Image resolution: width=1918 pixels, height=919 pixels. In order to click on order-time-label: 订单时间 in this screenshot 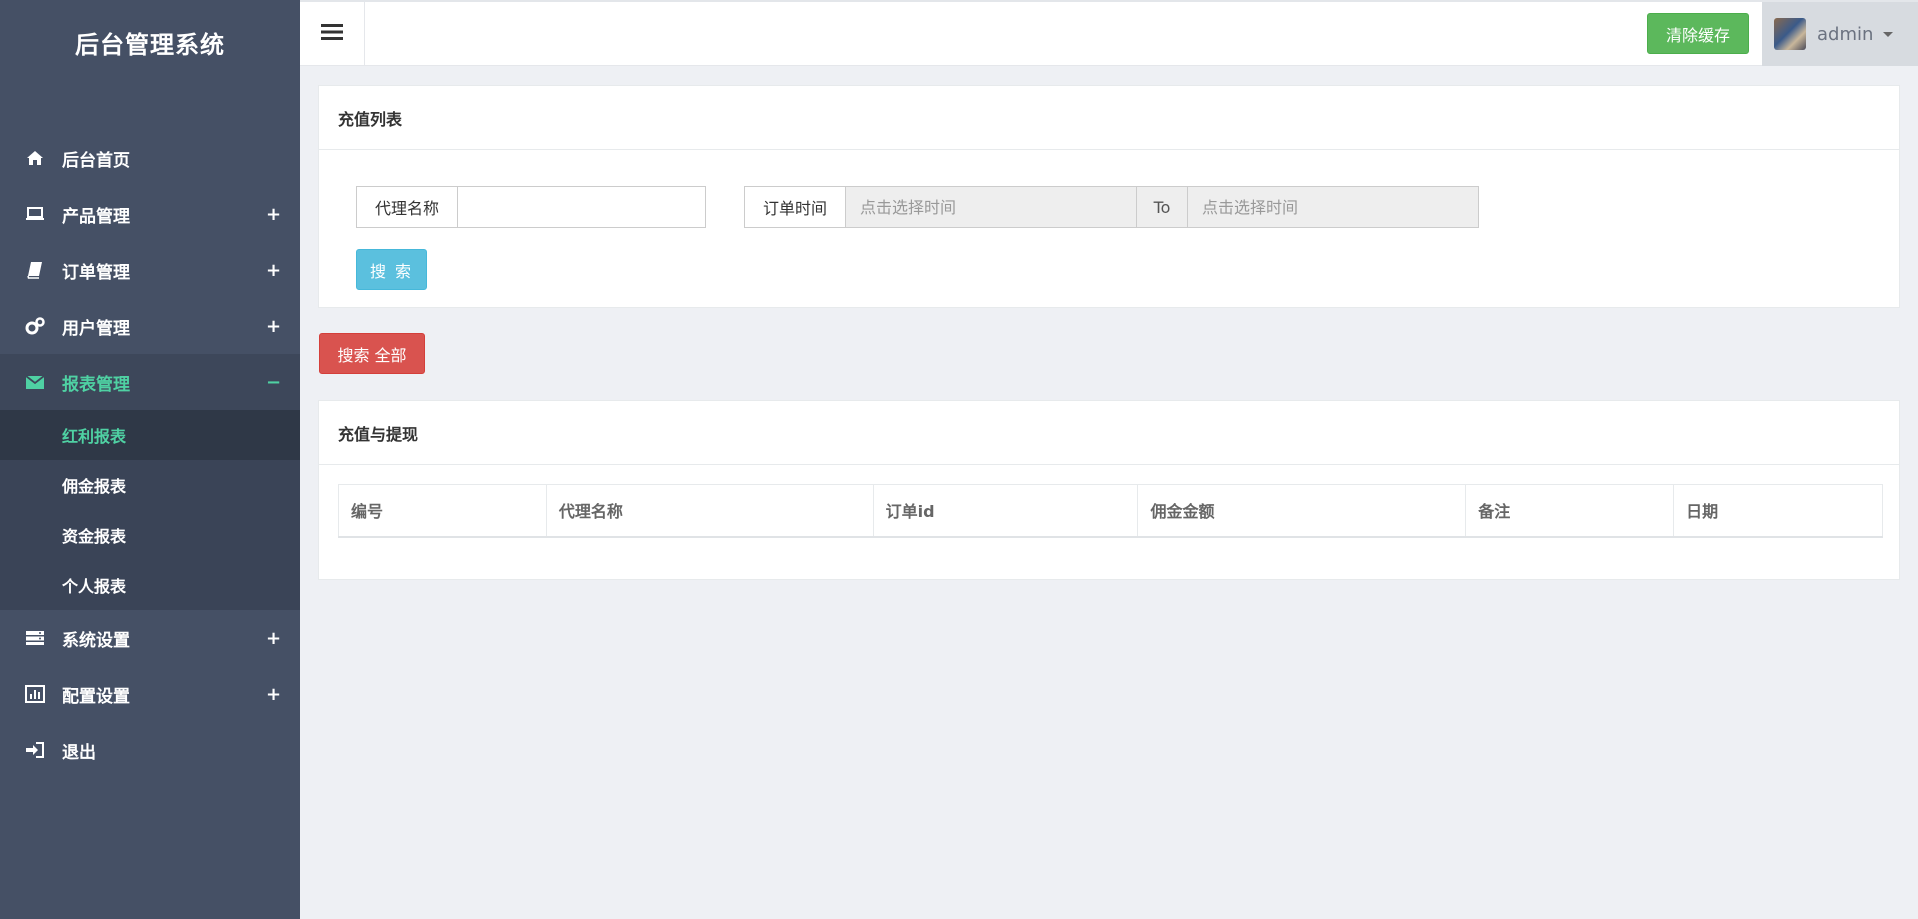, I will do `click(795, 207)`.